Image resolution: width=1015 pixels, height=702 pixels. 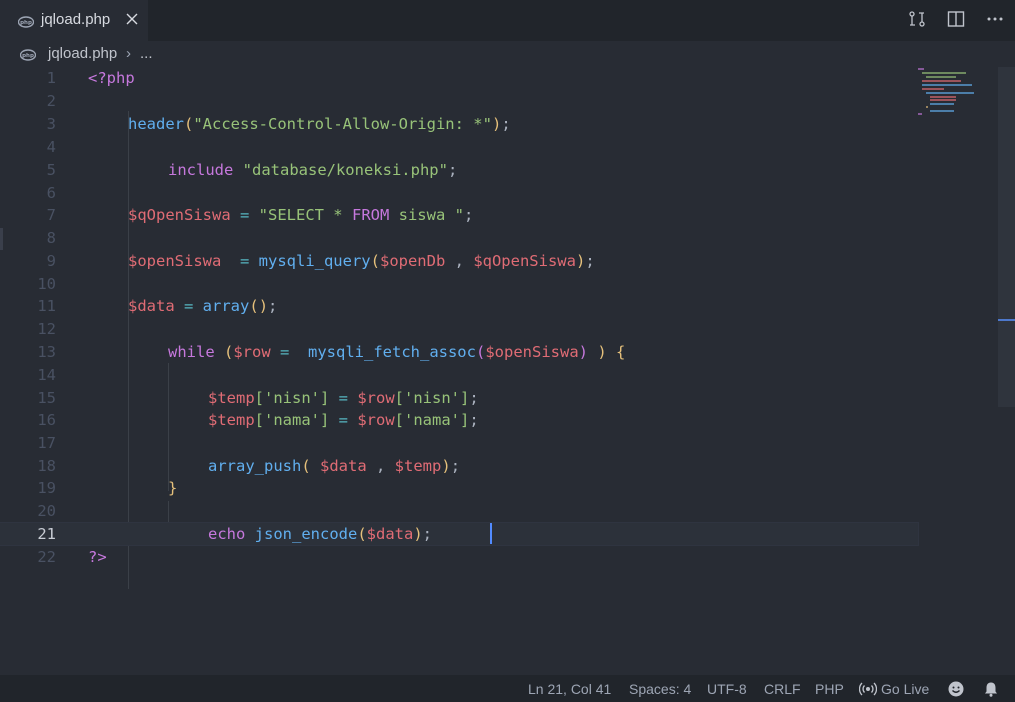 What do you see at coordinates (868, 690) in the screenshot?
I see `broadcast-icon` at bounding box center [868, 690].